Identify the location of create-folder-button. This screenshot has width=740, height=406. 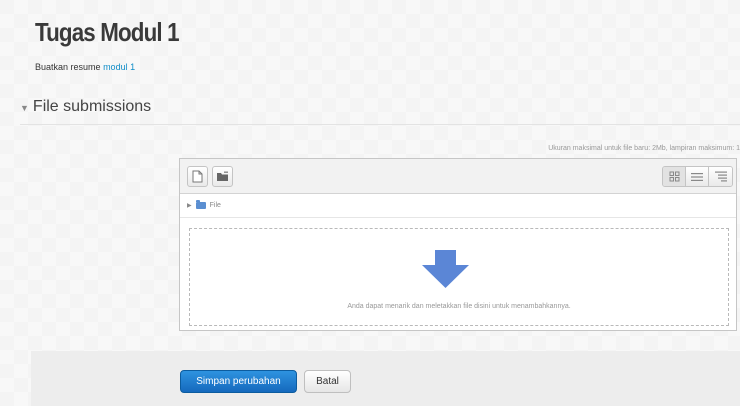
(222, 176).